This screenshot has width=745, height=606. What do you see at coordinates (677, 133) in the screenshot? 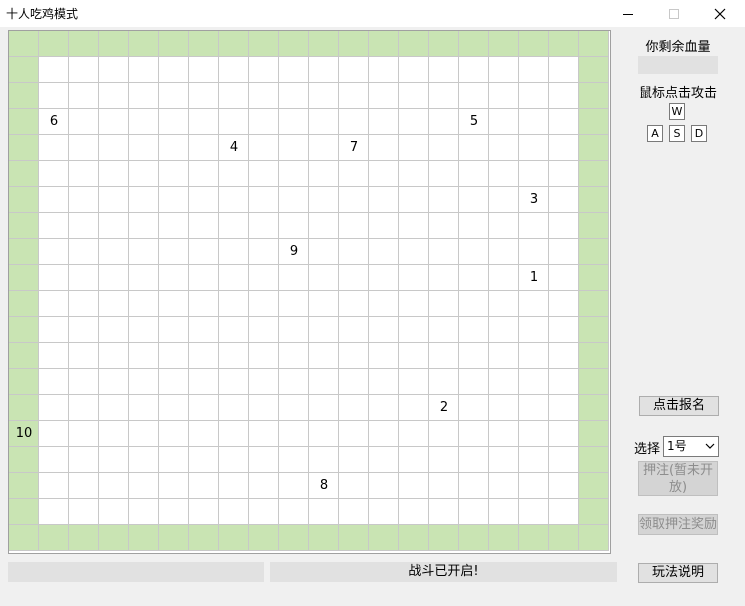
I see `key-s: S` at bounding box center [677, 133].